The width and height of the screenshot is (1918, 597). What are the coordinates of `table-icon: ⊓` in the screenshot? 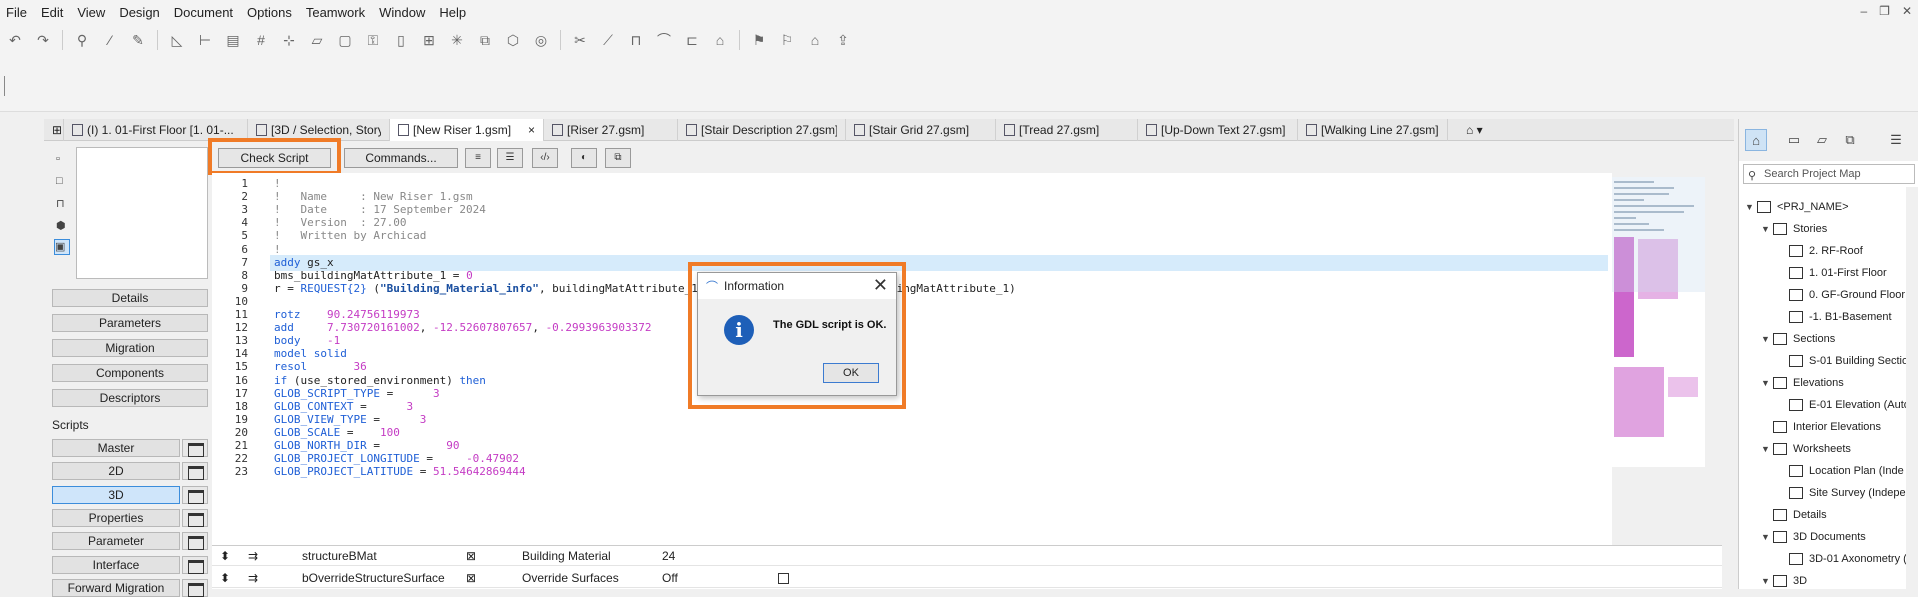 It's located at (62, 203).